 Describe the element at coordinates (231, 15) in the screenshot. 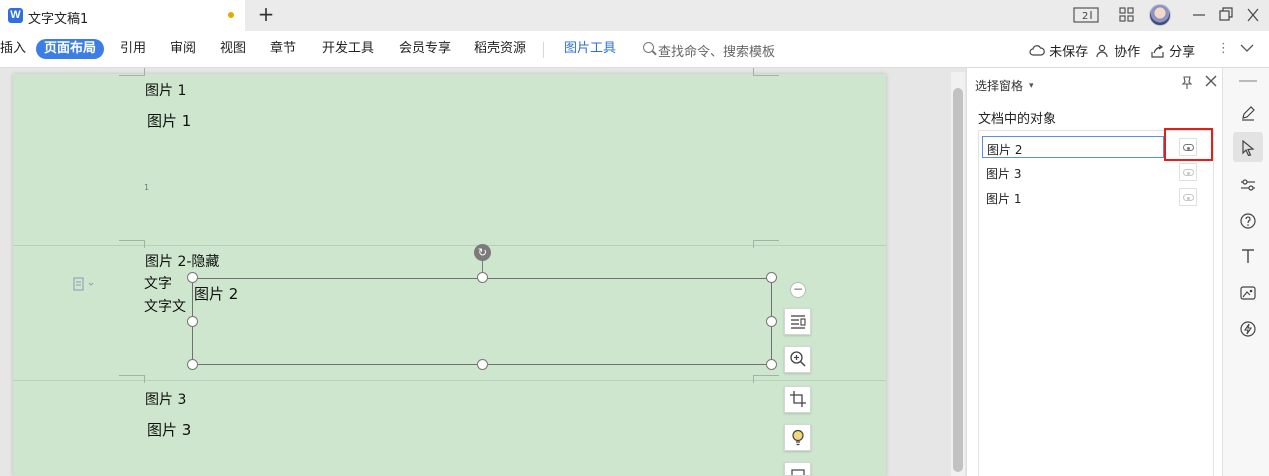

I see `unsaved-indicator-icon` at that location.